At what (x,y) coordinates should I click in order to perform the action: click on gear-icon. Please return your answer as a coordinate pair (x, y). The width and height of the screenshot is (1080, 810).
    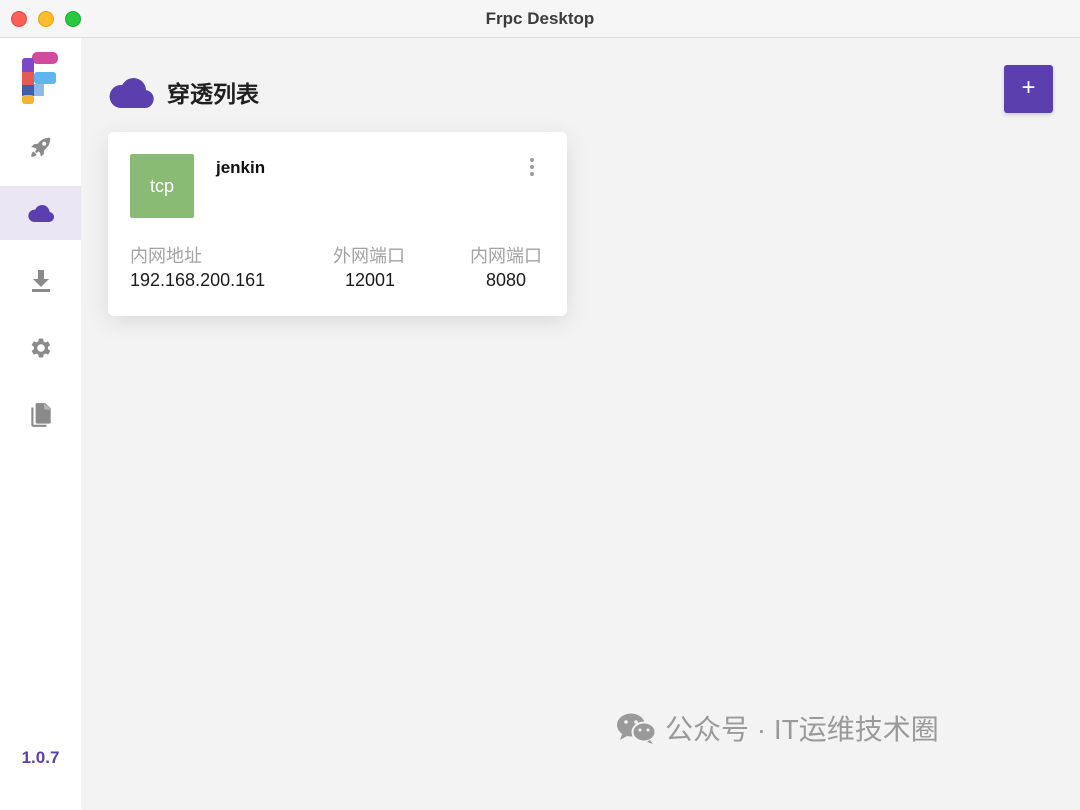
    Looking at the image, I should click on (40, 348).